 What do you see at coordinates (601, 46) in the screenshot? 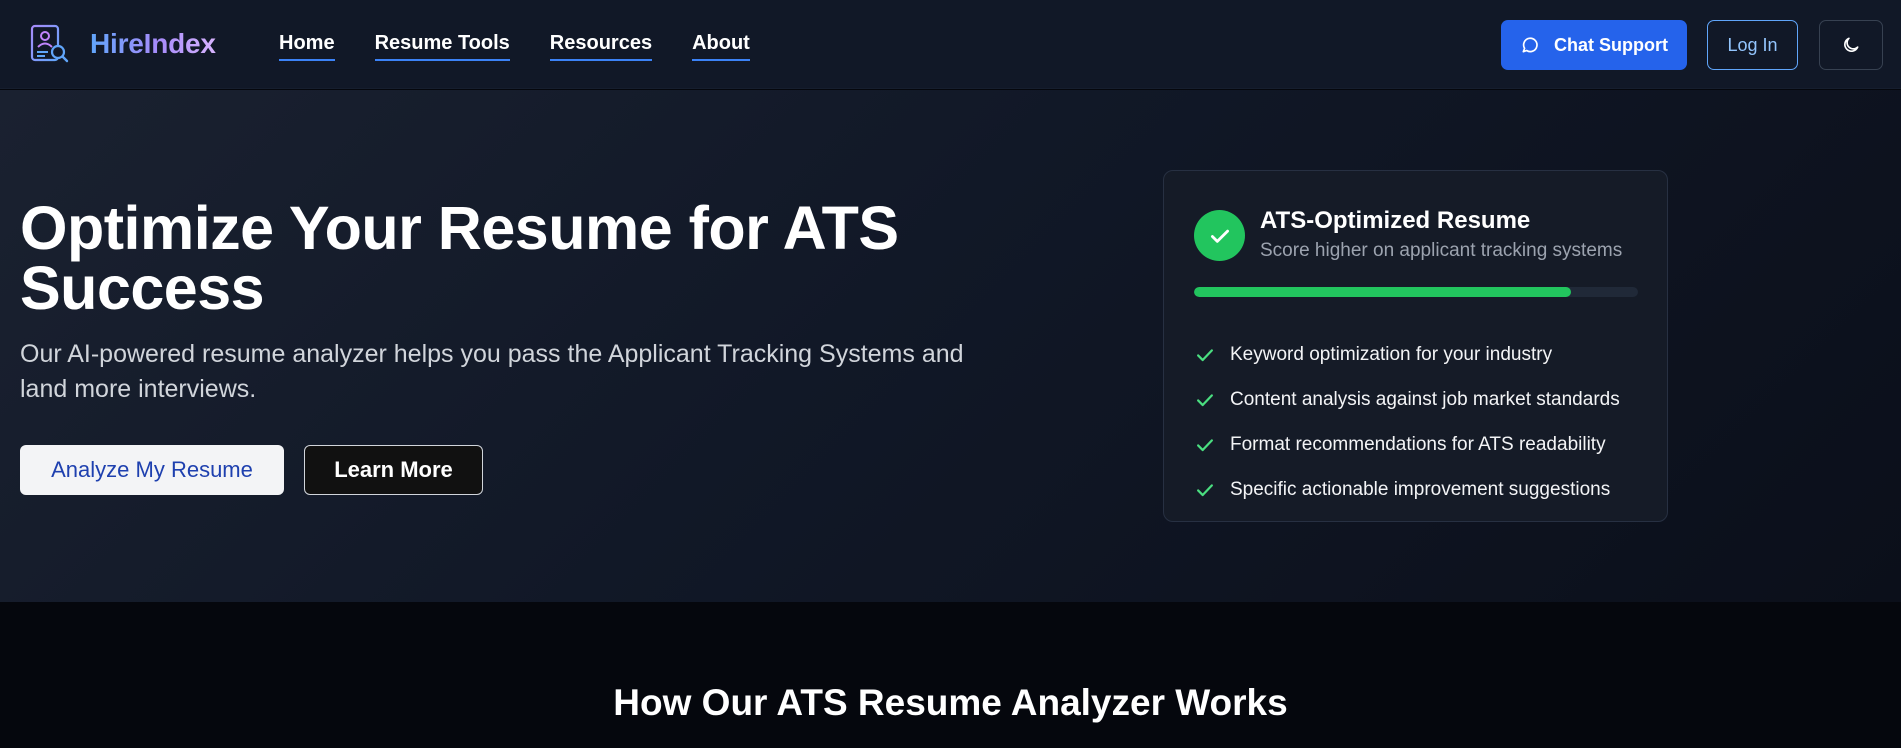
I see `nav-link-resources: Resources` at bounding box center [601, 46].